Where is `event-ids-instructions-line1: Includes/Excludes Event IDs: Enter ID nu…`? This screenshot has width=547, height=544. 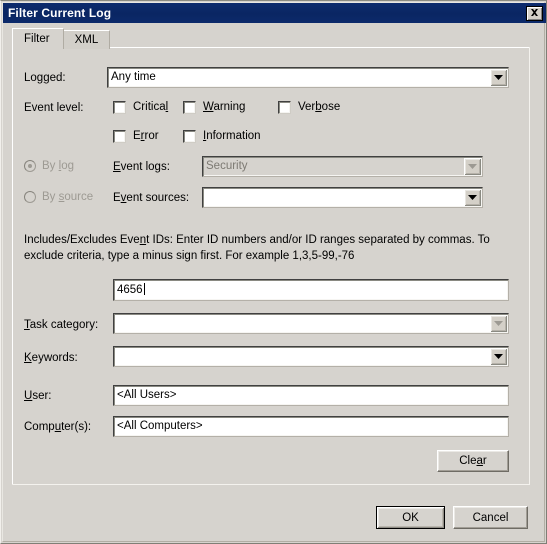 event-ids-instructions-line1: Includes/Excludes Event IDs: Enter ID nu… is located at coordinates (257, 240).